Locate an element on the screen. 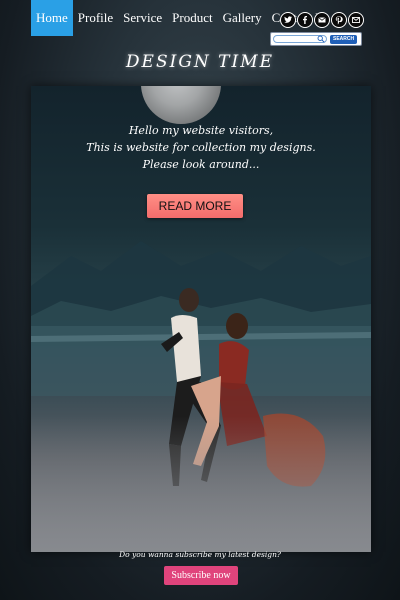 Image resolution: width=400 pixels, height=600 pixels. subscribe-prompt: Do you wanna subscribe my latest design? is located at coordinates (200, 554).